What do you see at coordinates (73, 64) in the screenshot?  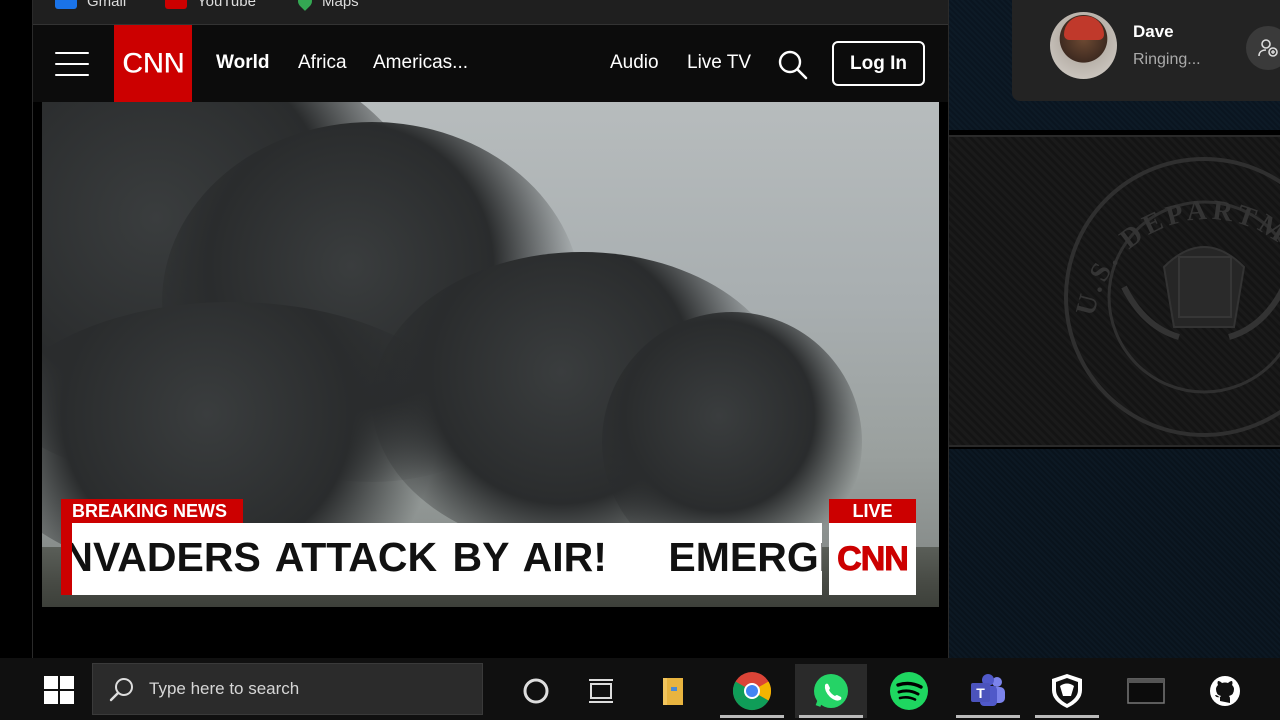 I see `menu-icon` at bounding box center [73, 64].